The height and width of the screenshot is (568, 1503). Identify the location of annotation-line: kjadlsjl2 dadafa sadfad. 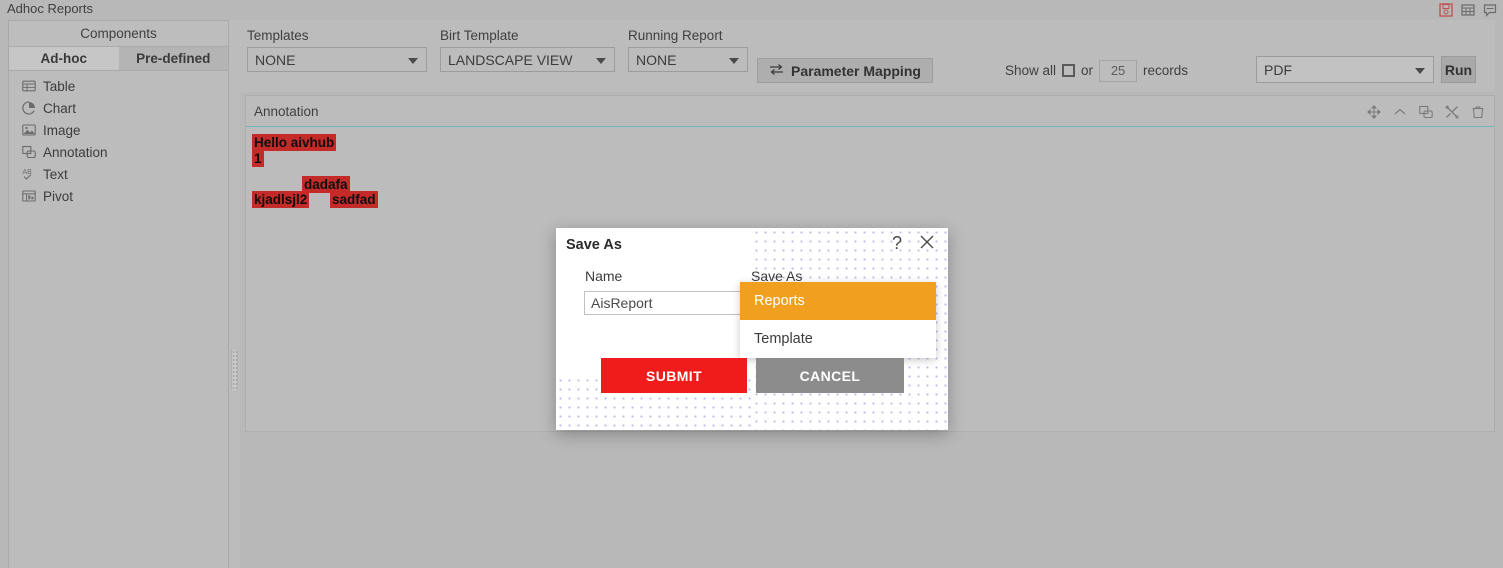
(870, 191).